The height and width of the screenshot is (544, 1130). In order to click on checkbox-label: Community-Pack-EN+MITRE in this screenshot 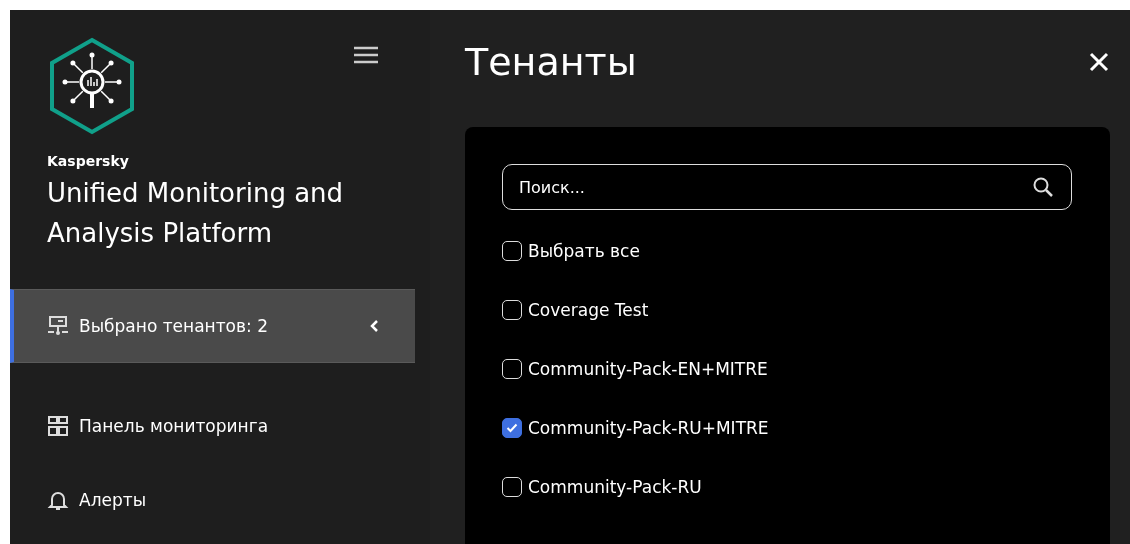, I will do `click(648, 368)`.